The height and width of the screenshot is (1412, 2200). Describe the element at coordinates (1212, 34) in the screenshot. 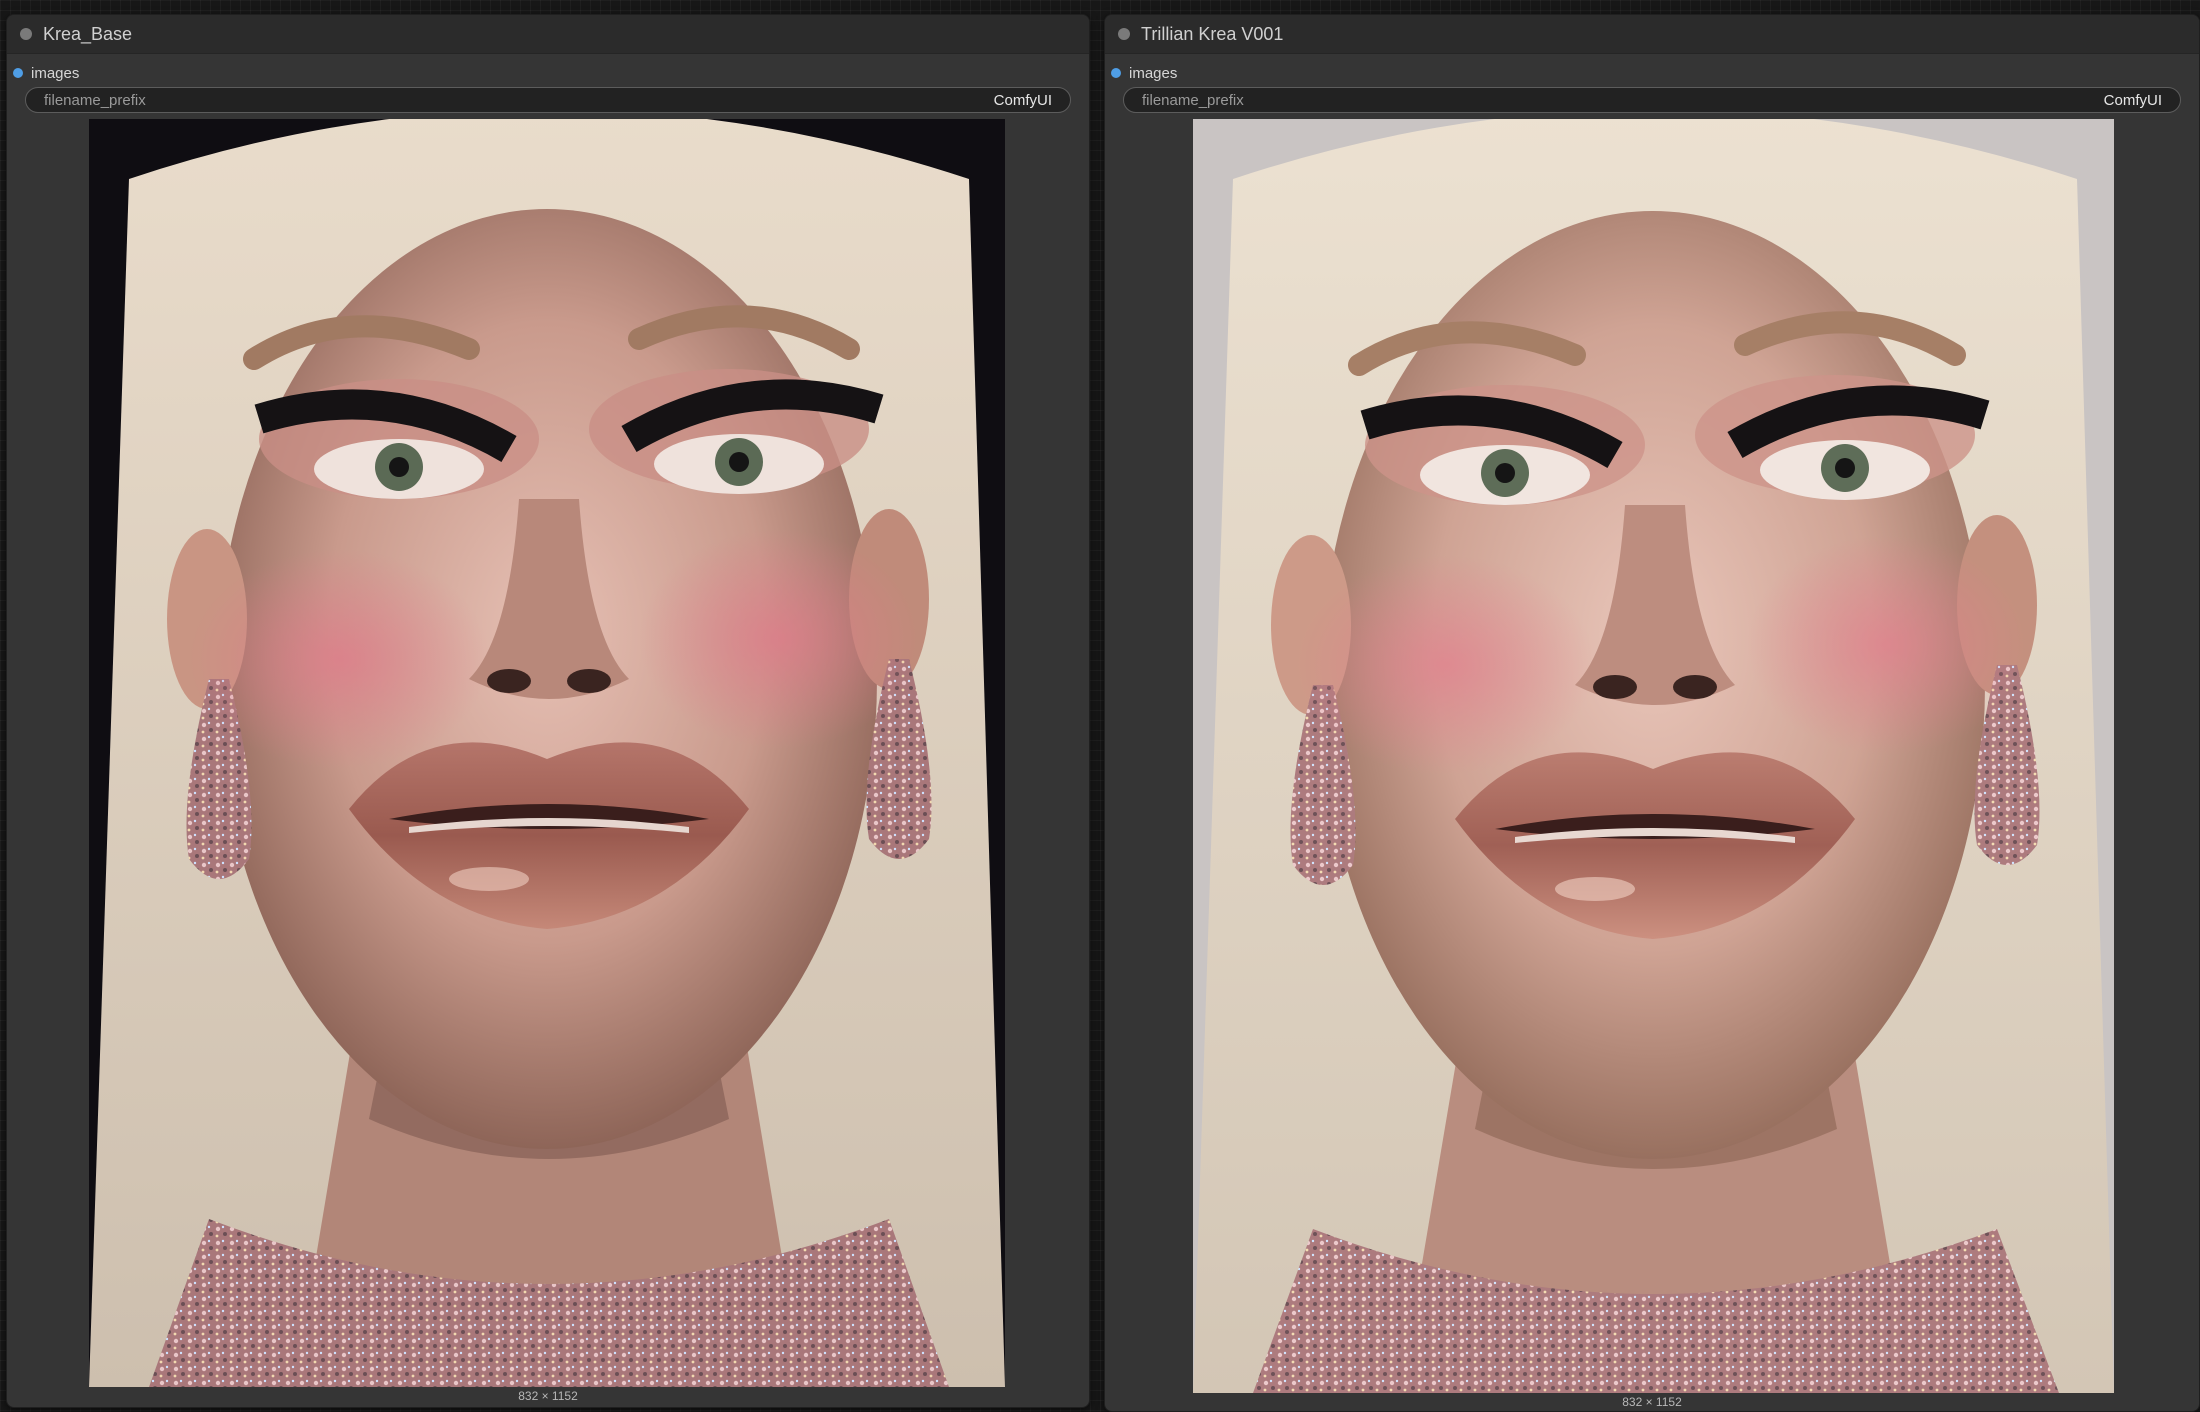

I see `node-title: Trillian Krea V001` at that location.